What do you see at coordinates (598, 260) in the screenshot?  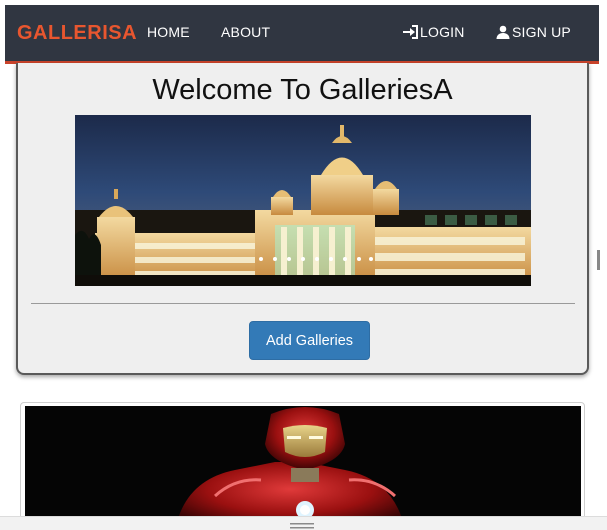 I see `scrollbar-handle` at bounding box center [598, 260].